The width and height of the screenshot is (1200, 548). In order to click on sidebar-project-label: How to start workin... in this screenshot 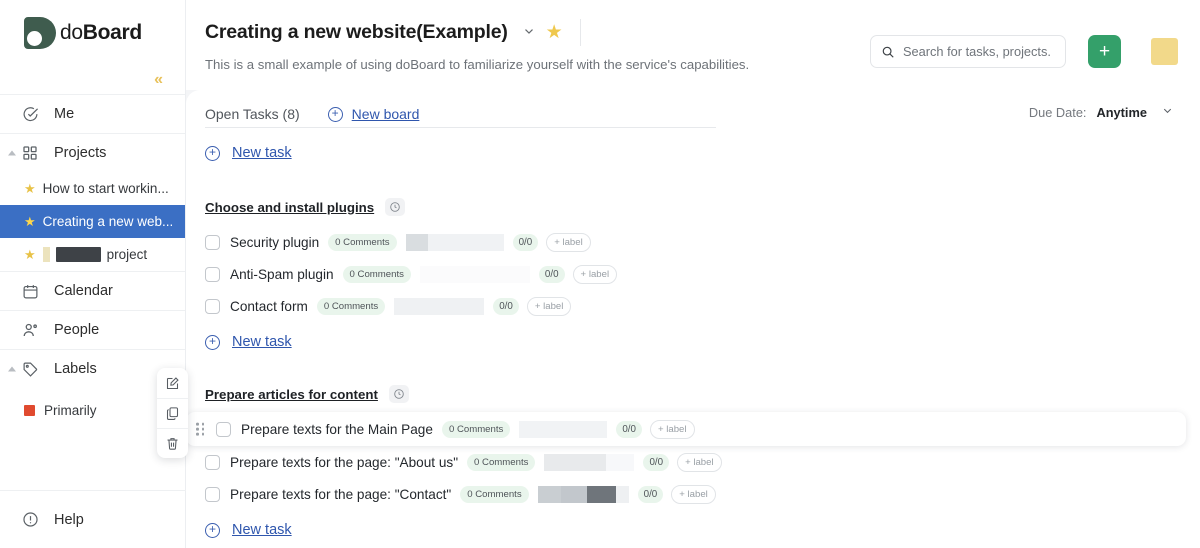, I will do `click(105, 188)`.